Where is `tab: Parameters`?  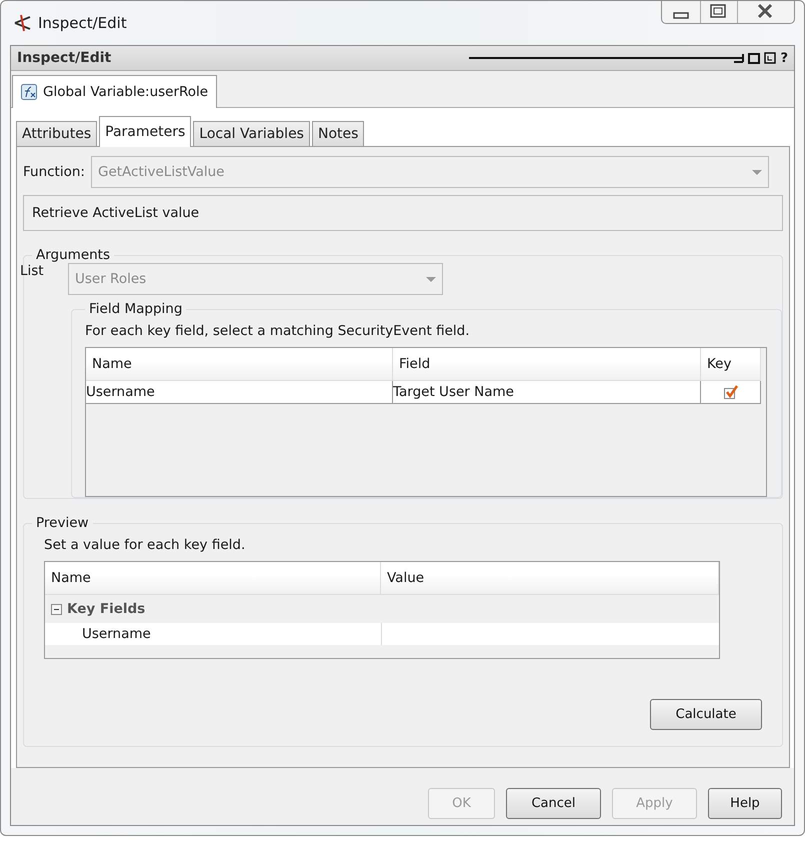 tab: Parameters is located at coordinates (145, 131).